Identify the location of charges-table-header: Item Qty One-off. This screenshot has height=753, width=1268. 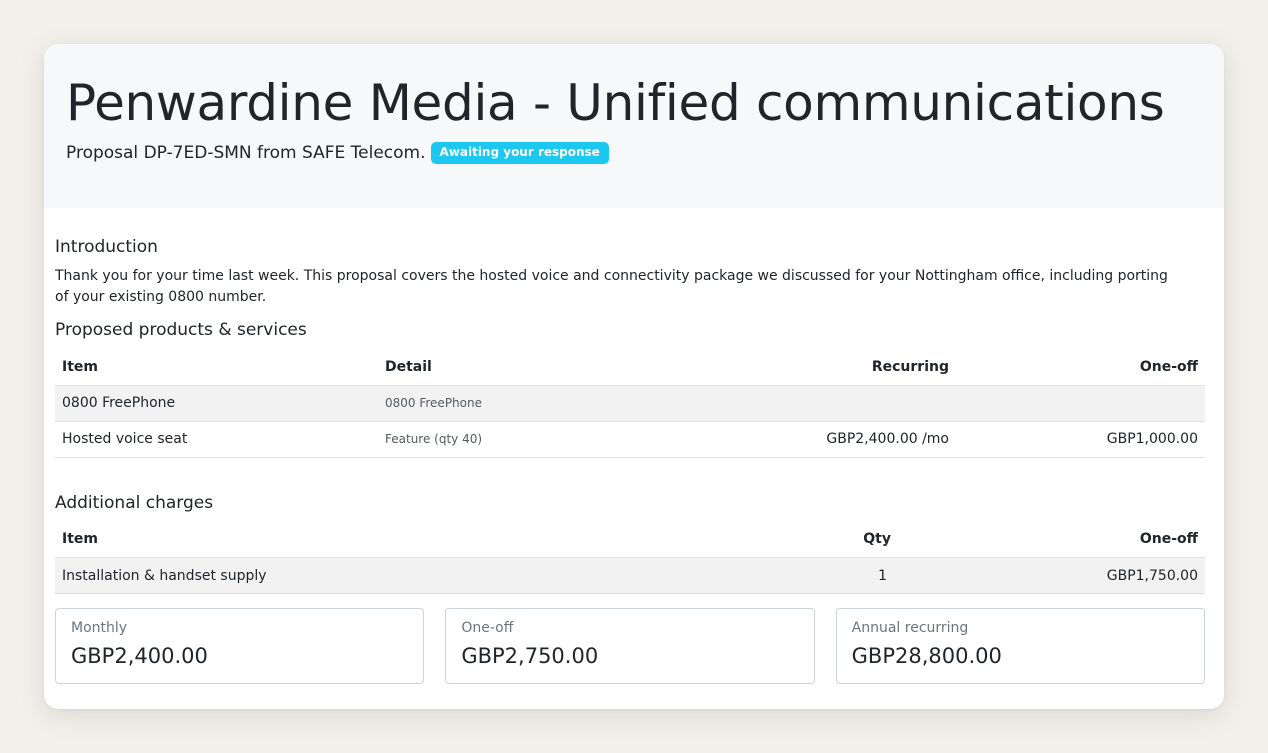
(630, 539).